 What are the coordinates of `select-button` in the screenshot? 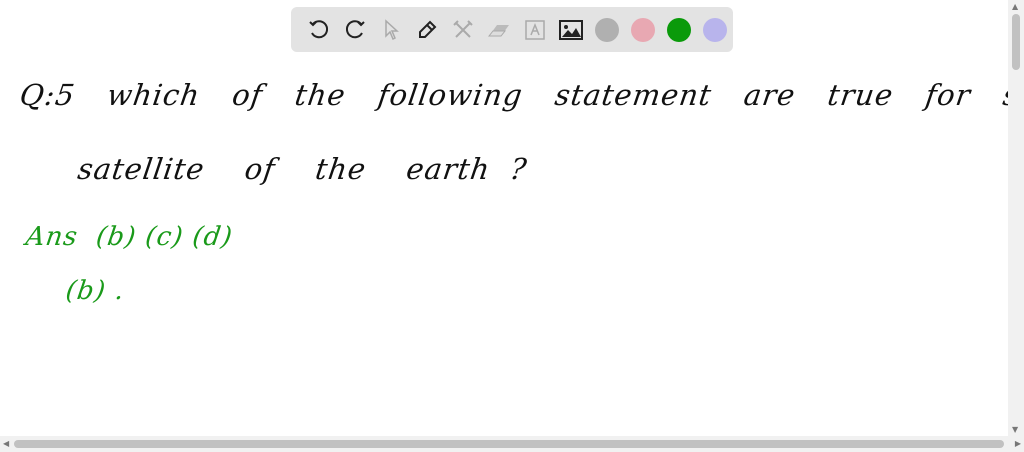 It's located at (391, 30).